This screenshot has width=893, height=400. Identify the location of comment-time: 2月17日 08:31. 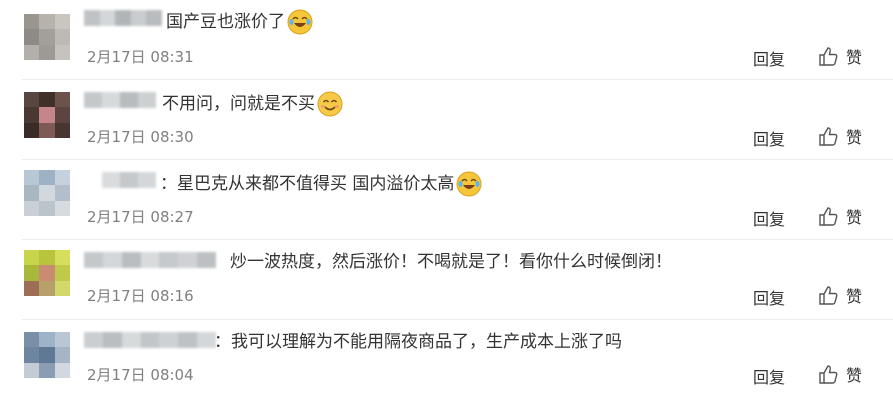
(140, 57).